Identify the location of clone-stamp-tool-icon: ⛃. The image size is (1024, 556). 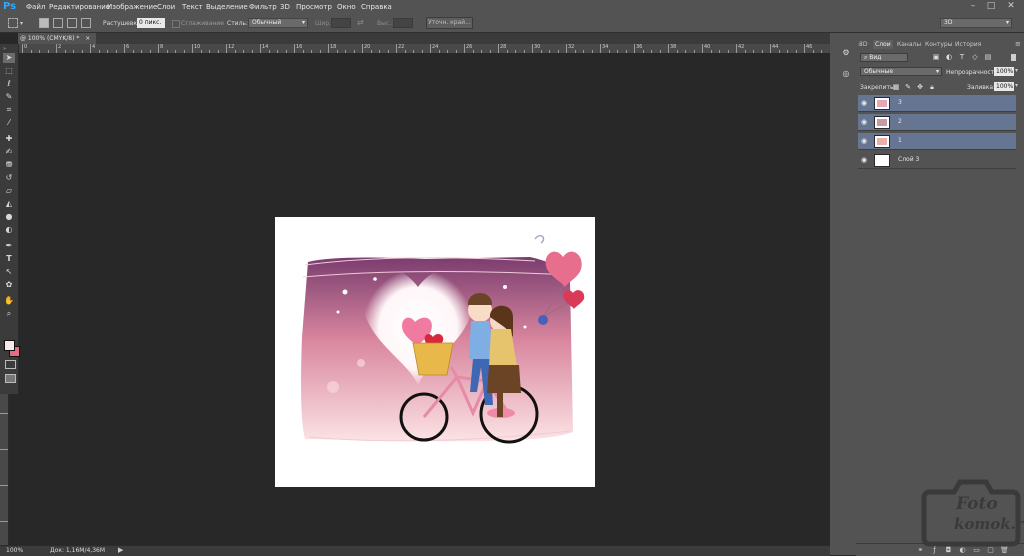
(9, 165).